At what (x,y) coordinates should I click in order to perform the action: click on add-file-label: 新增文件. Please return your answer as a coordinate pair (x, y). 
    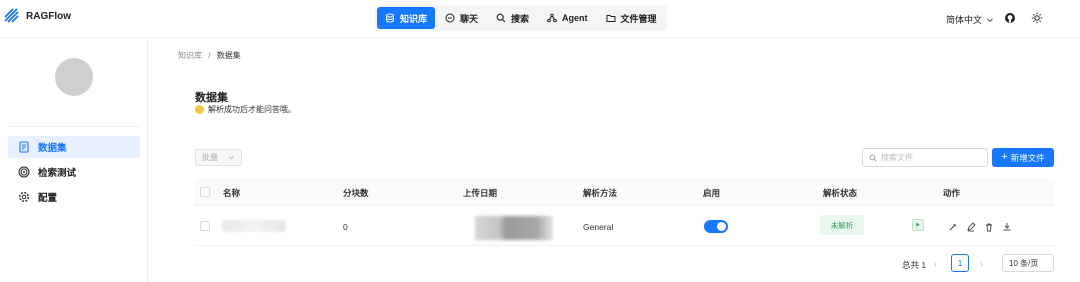
    Looking at the image, I should click on (1027, 157).